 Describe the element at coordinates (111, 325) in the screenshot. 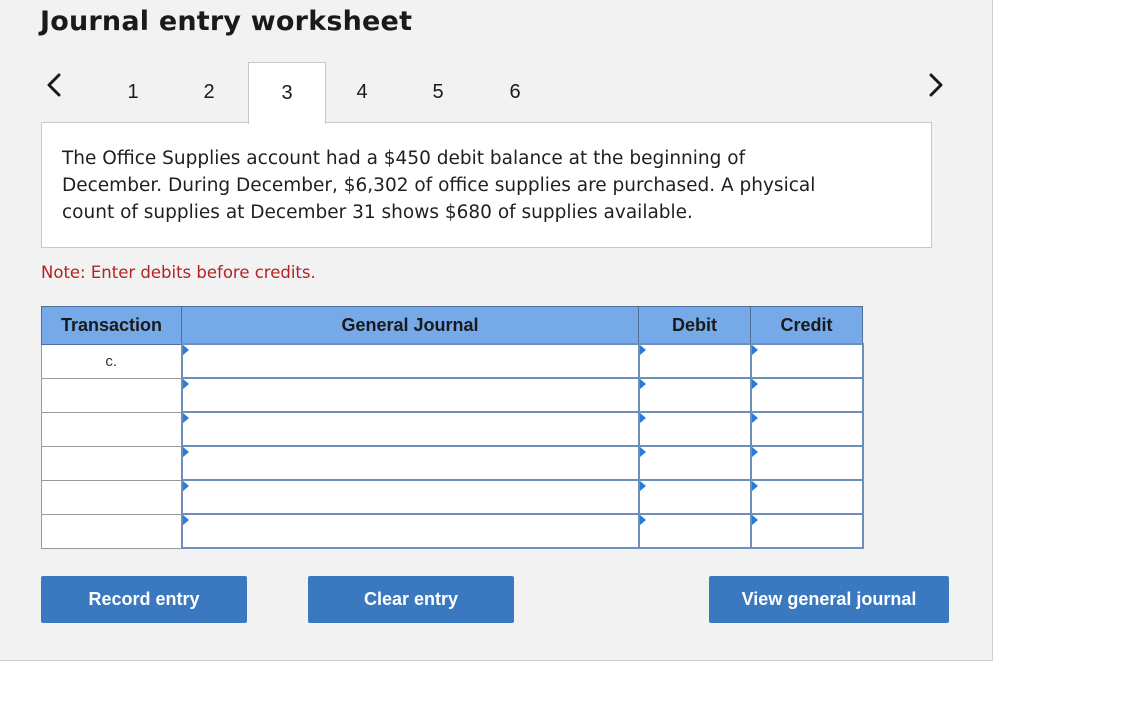

I see `column-header-transaction: Transaction` at that location.